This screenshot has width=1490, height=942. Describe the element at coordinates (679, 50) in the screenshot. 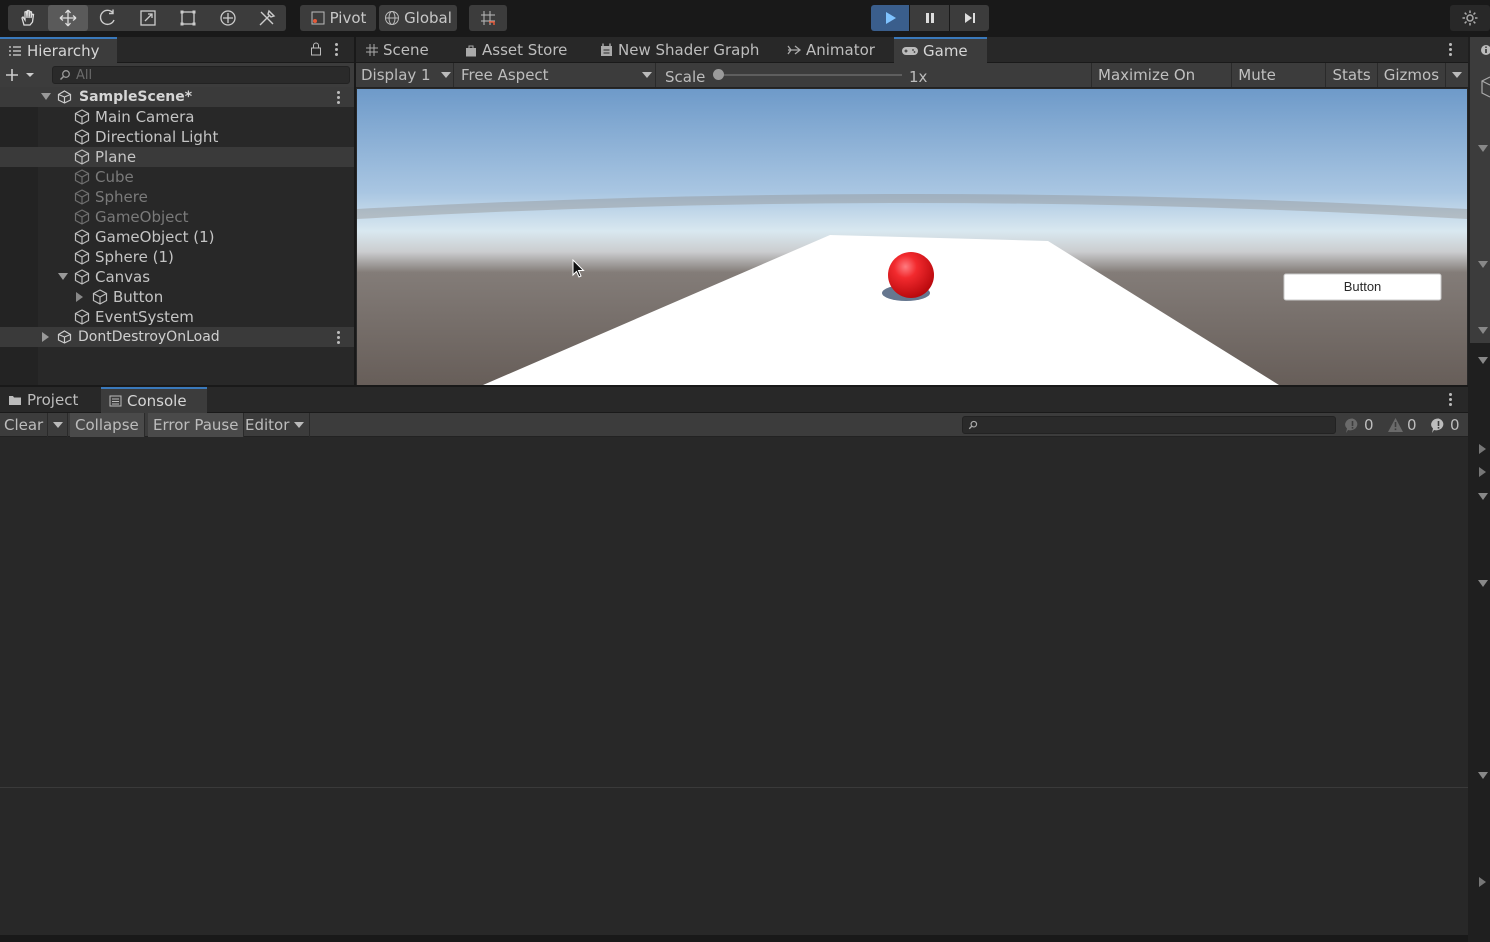

I see `tab-shader-graph: New Shader Graph` at that location.